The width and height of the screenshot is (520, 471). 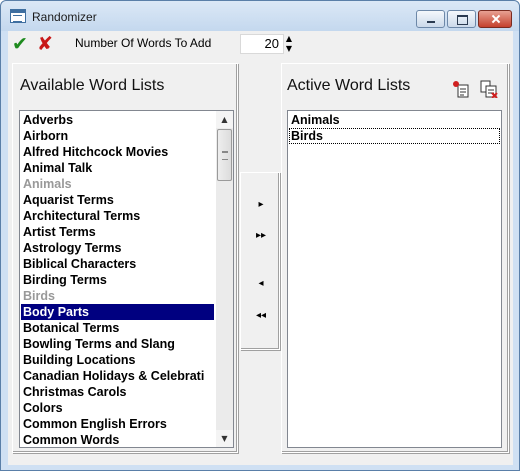 I want to click on available-list-item: Artist Terms, so click(x=117, y=232).